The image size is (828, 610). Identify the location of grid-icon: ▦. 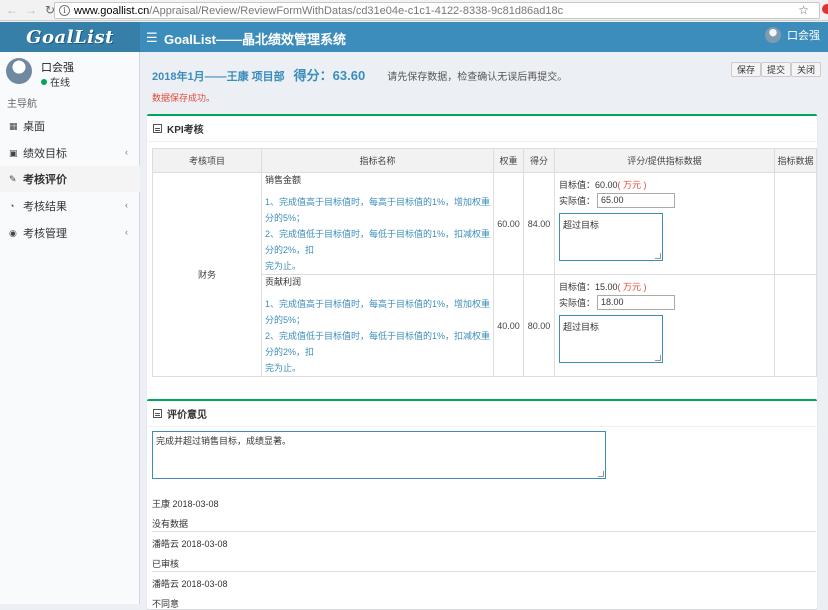
(13, 125).